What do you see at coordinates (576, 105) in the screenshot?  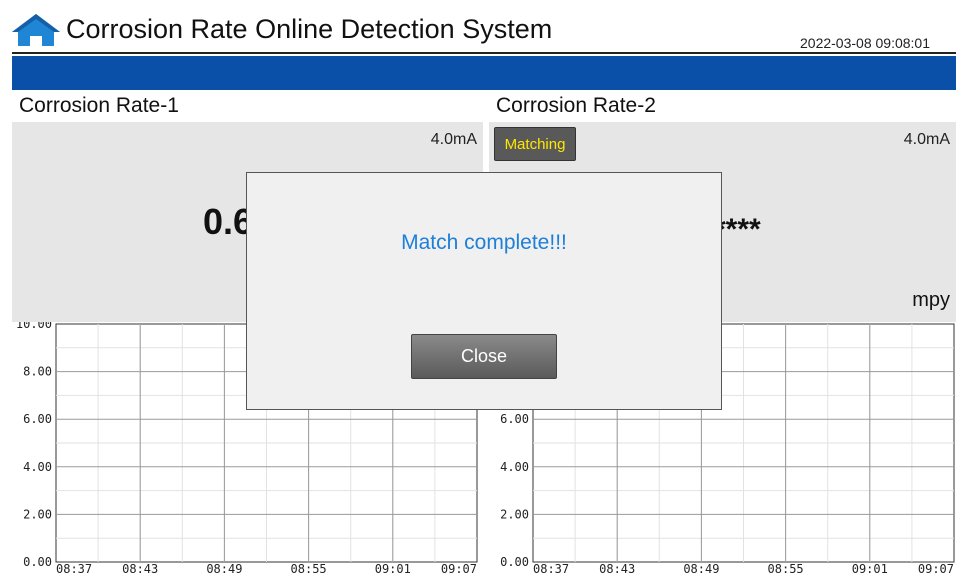 I see `panel-title: Corrosion Rate-2` at bounding box center [576, 105].